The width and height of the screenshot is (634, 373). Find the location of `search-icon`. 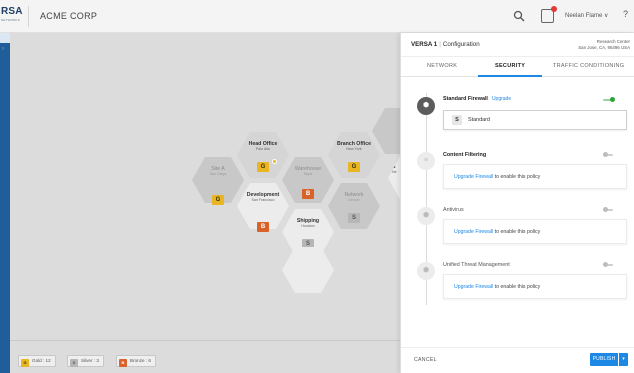

search-icon is located at coordinates (519, 16).